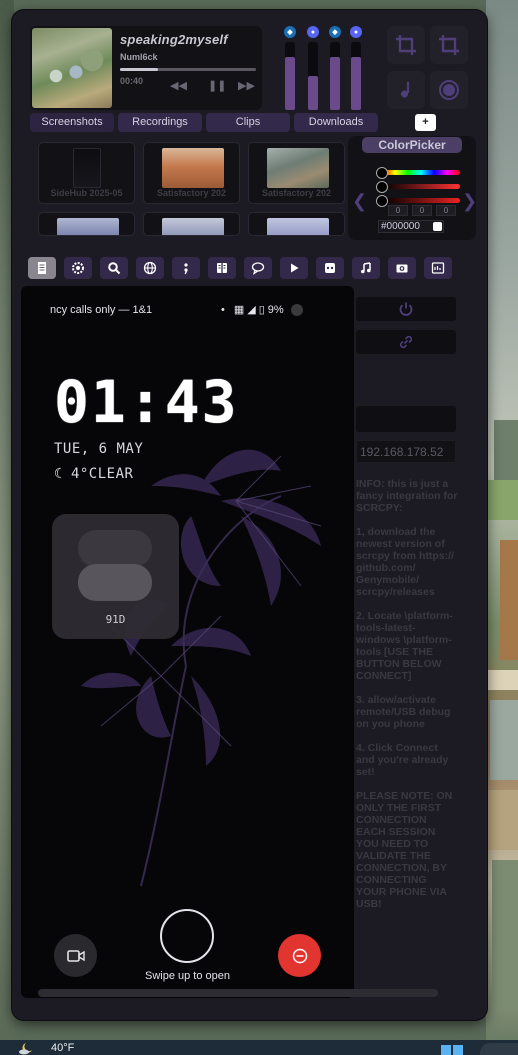 This screenshot has height=1055, width=518. I want to click on crop-free-button, so click(406, 45).